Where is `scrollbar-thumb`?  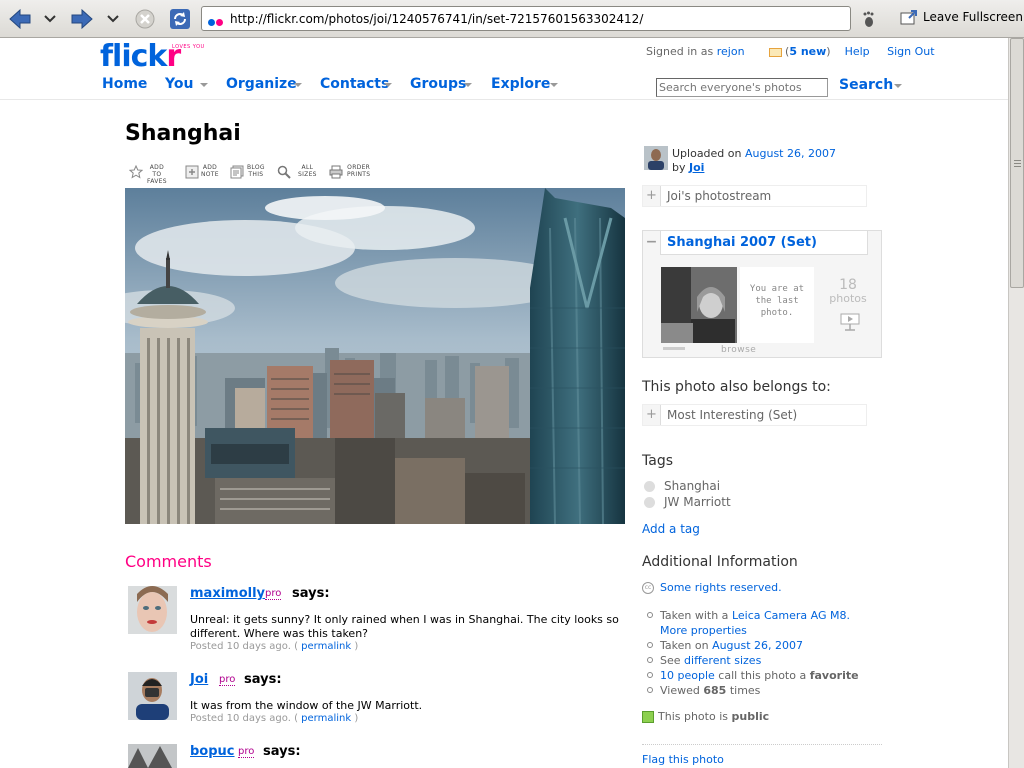
scrollbar-thumb is located at coordinates (1017, 163).